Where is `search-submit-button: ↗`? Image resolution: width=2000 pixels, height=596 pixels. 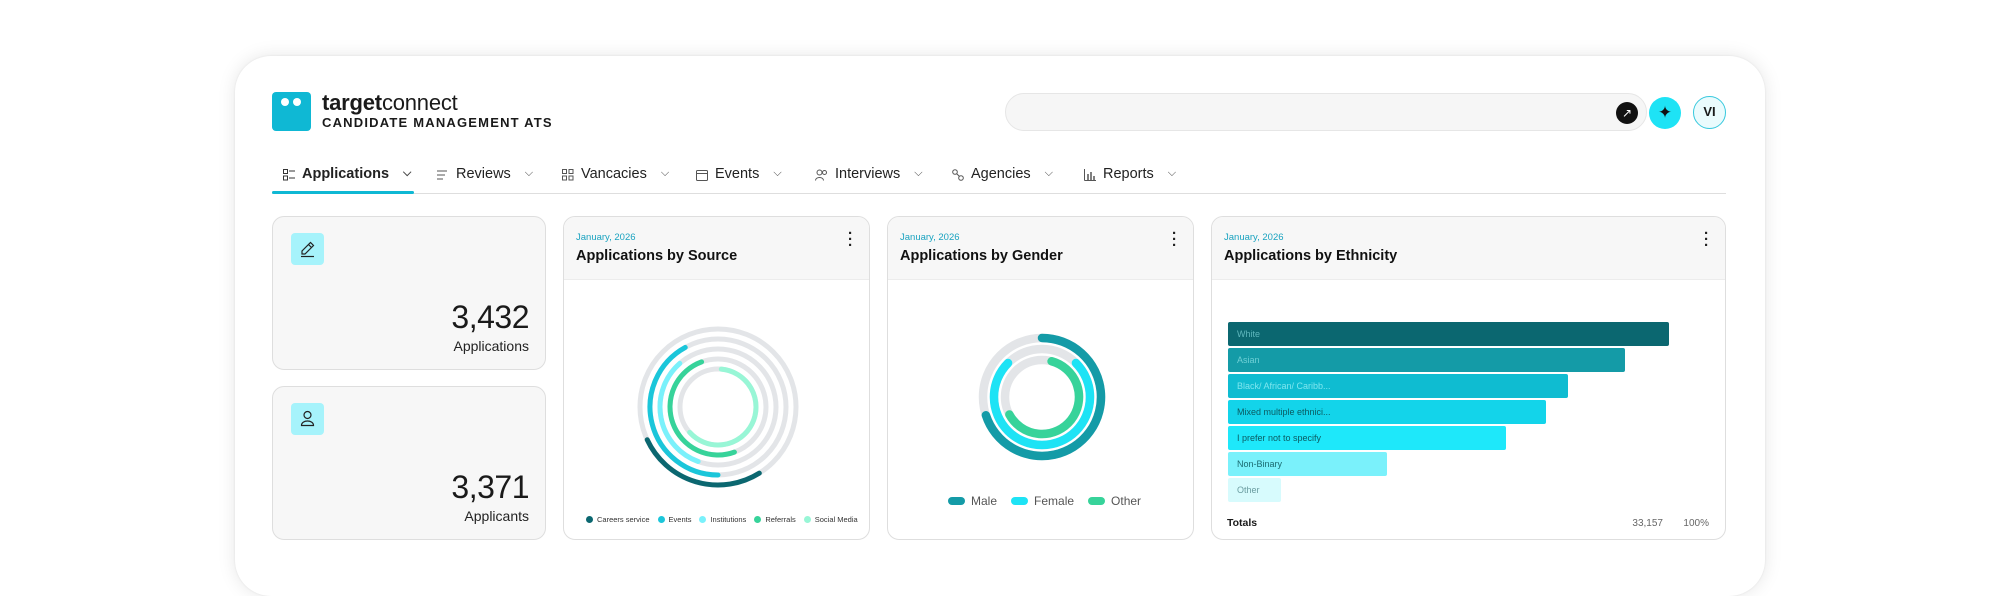
search-submit-button: ↗ is located at coordinates (1627, 113).